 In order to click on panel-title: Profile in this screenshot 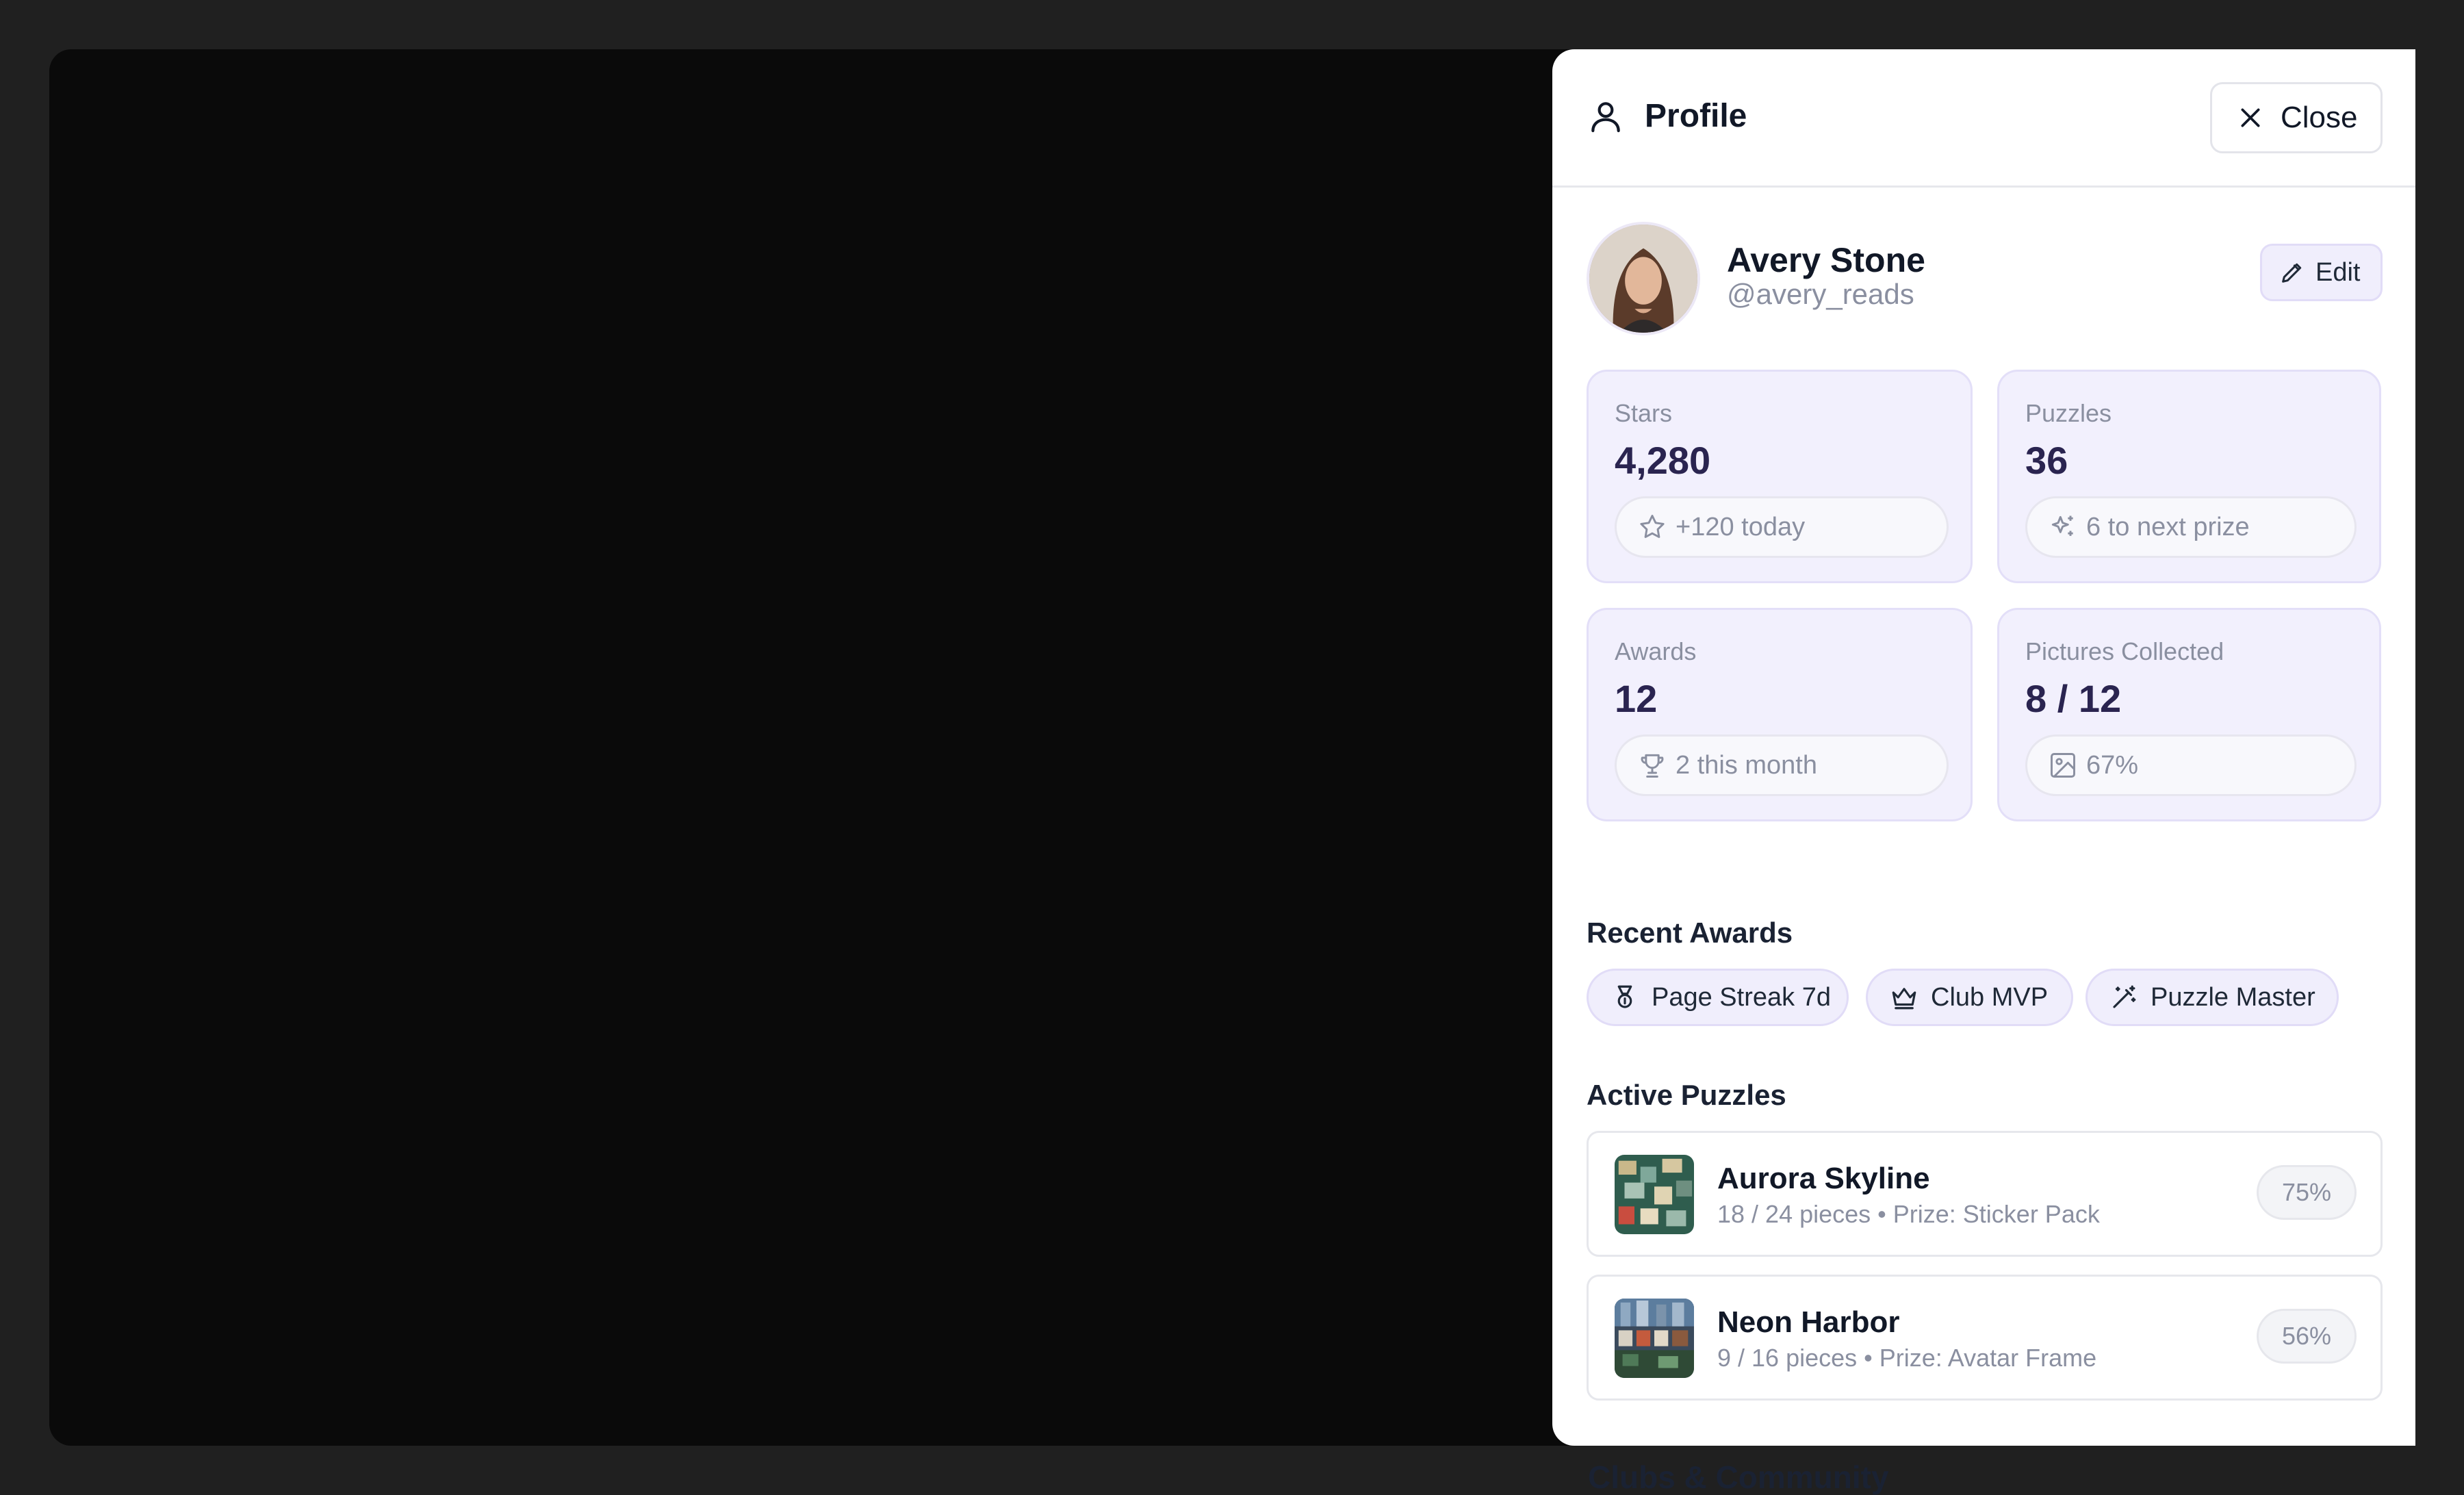, I will do `click(1696, 116)`.